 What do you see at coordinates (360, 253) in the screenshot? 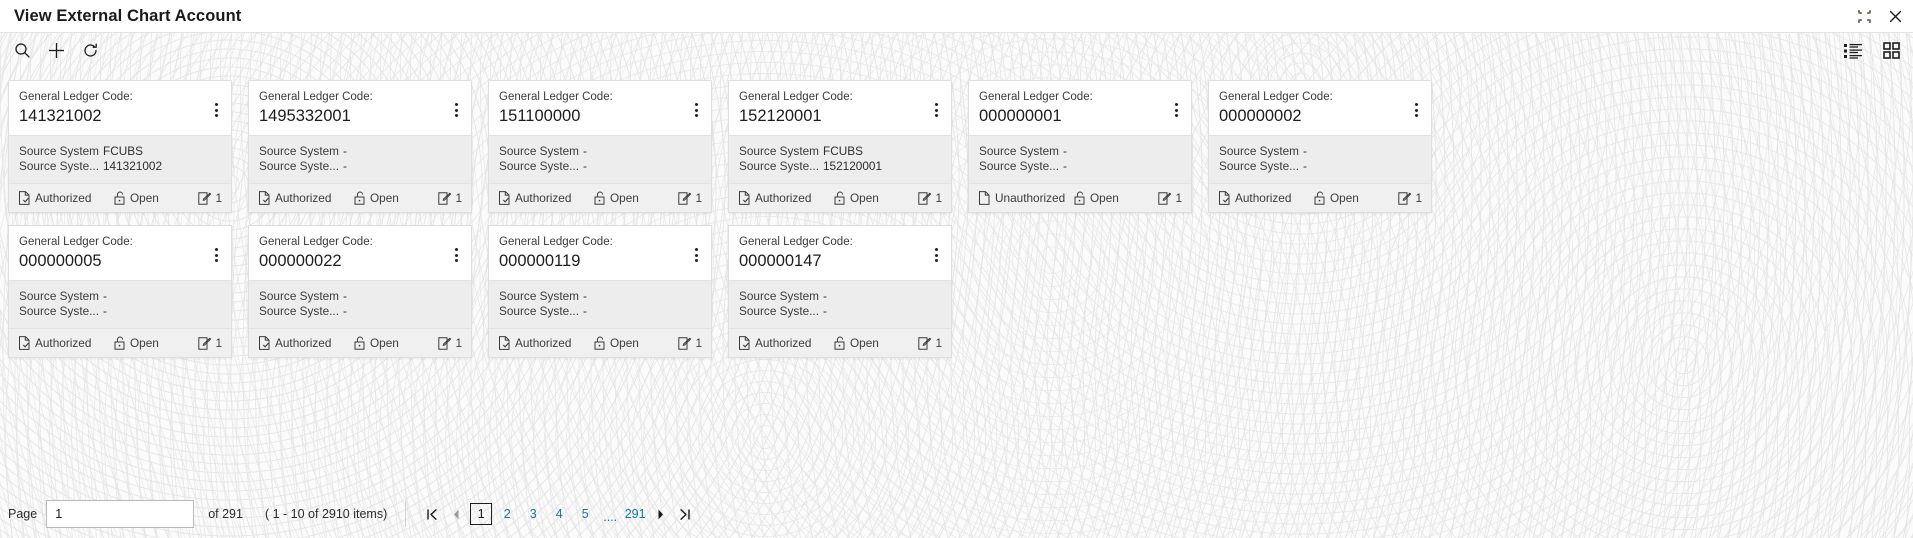
I see `card-header: General Ledger Code: 000000022` at bounding box center [360, 253].